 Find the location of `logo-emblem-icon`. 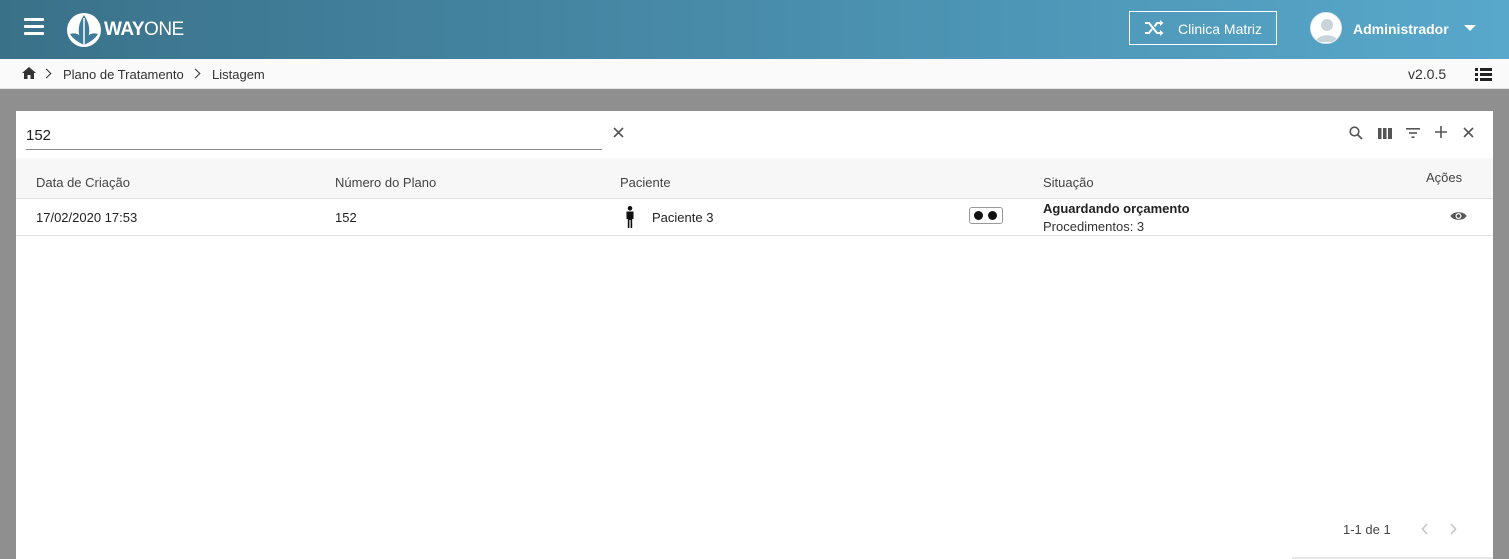

logo-emblem-icon is located at coordinates (84, 30).